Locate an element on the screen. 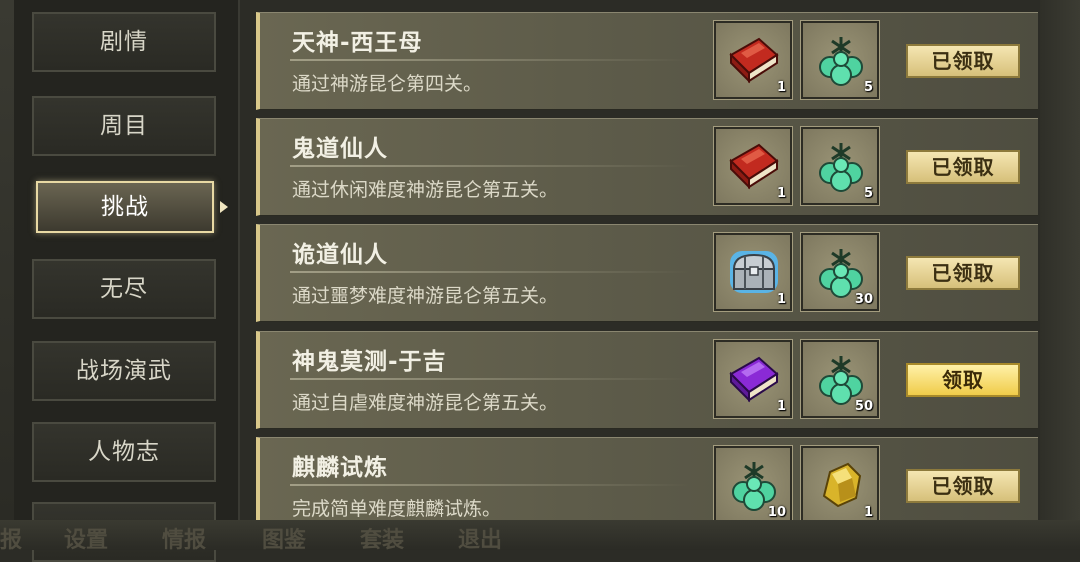 This screenshot has height=562, width=1080. reward-quantity: 10 is located at coordinates (776, 512).